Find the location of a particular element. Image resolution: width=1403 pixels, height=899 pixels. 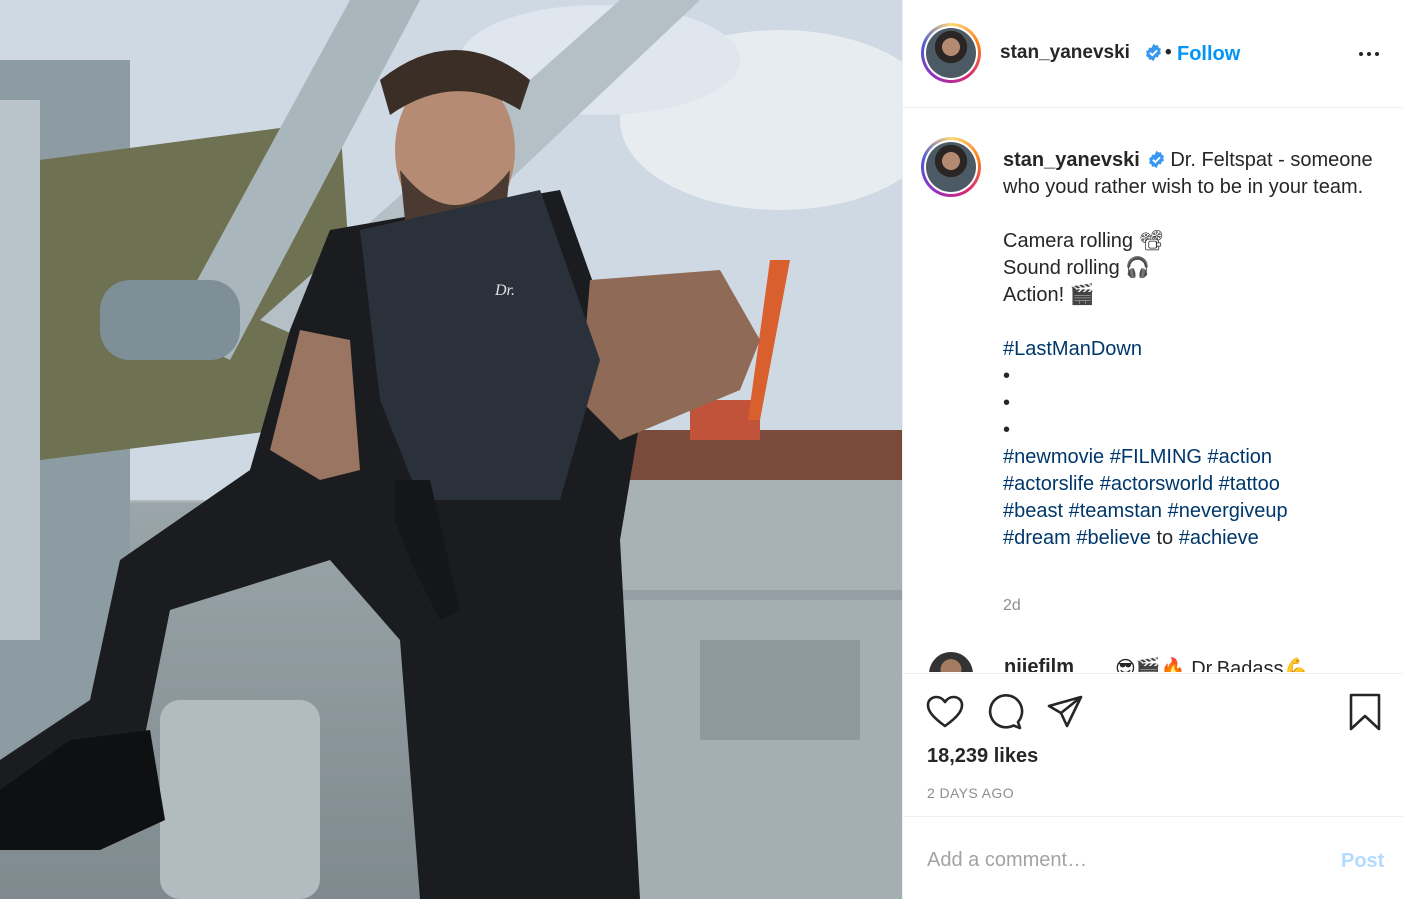

caption-word: to is located at coordinates (1165, 538).